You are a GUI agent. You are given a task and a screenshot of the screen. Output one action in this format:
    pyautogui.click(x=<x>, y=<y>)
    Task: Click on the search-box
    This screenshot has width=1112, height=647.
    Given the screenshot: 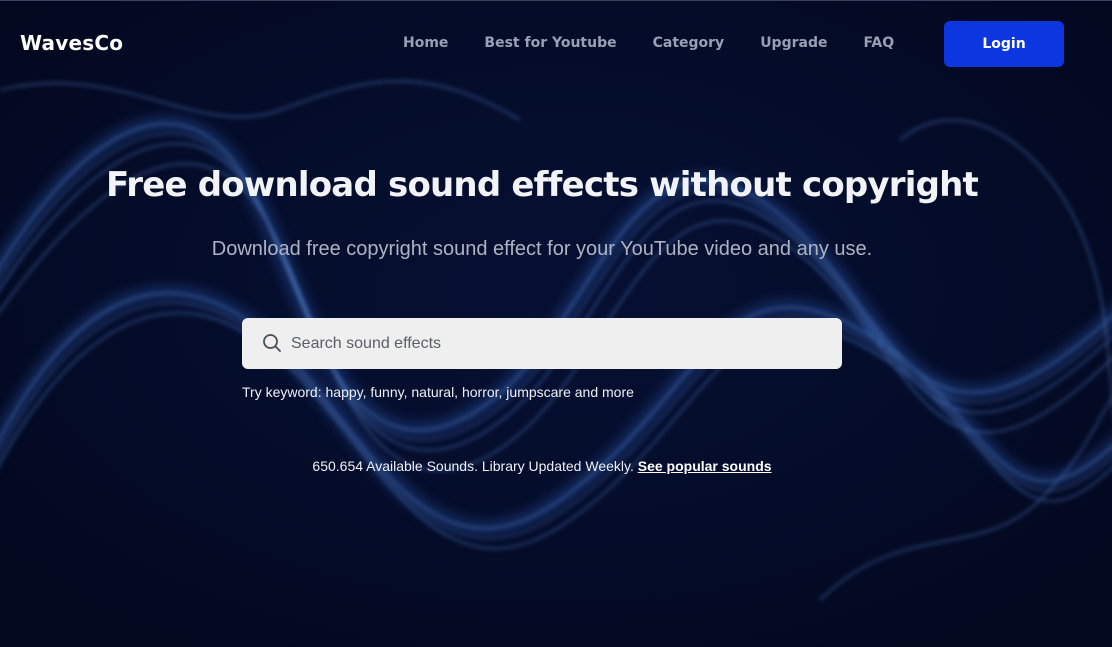 What is the action you would take?
    pyautogui.click(x=542, y=343)
    